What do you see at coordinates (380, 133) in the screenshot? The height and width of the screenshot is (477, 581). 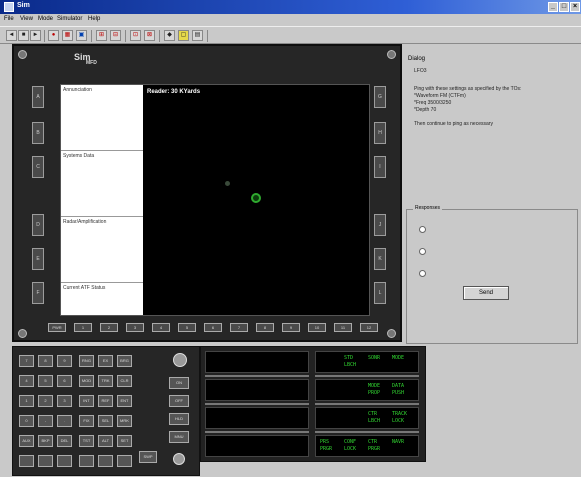 I see `osb-right-2: H` at bounding box center [380, 133].